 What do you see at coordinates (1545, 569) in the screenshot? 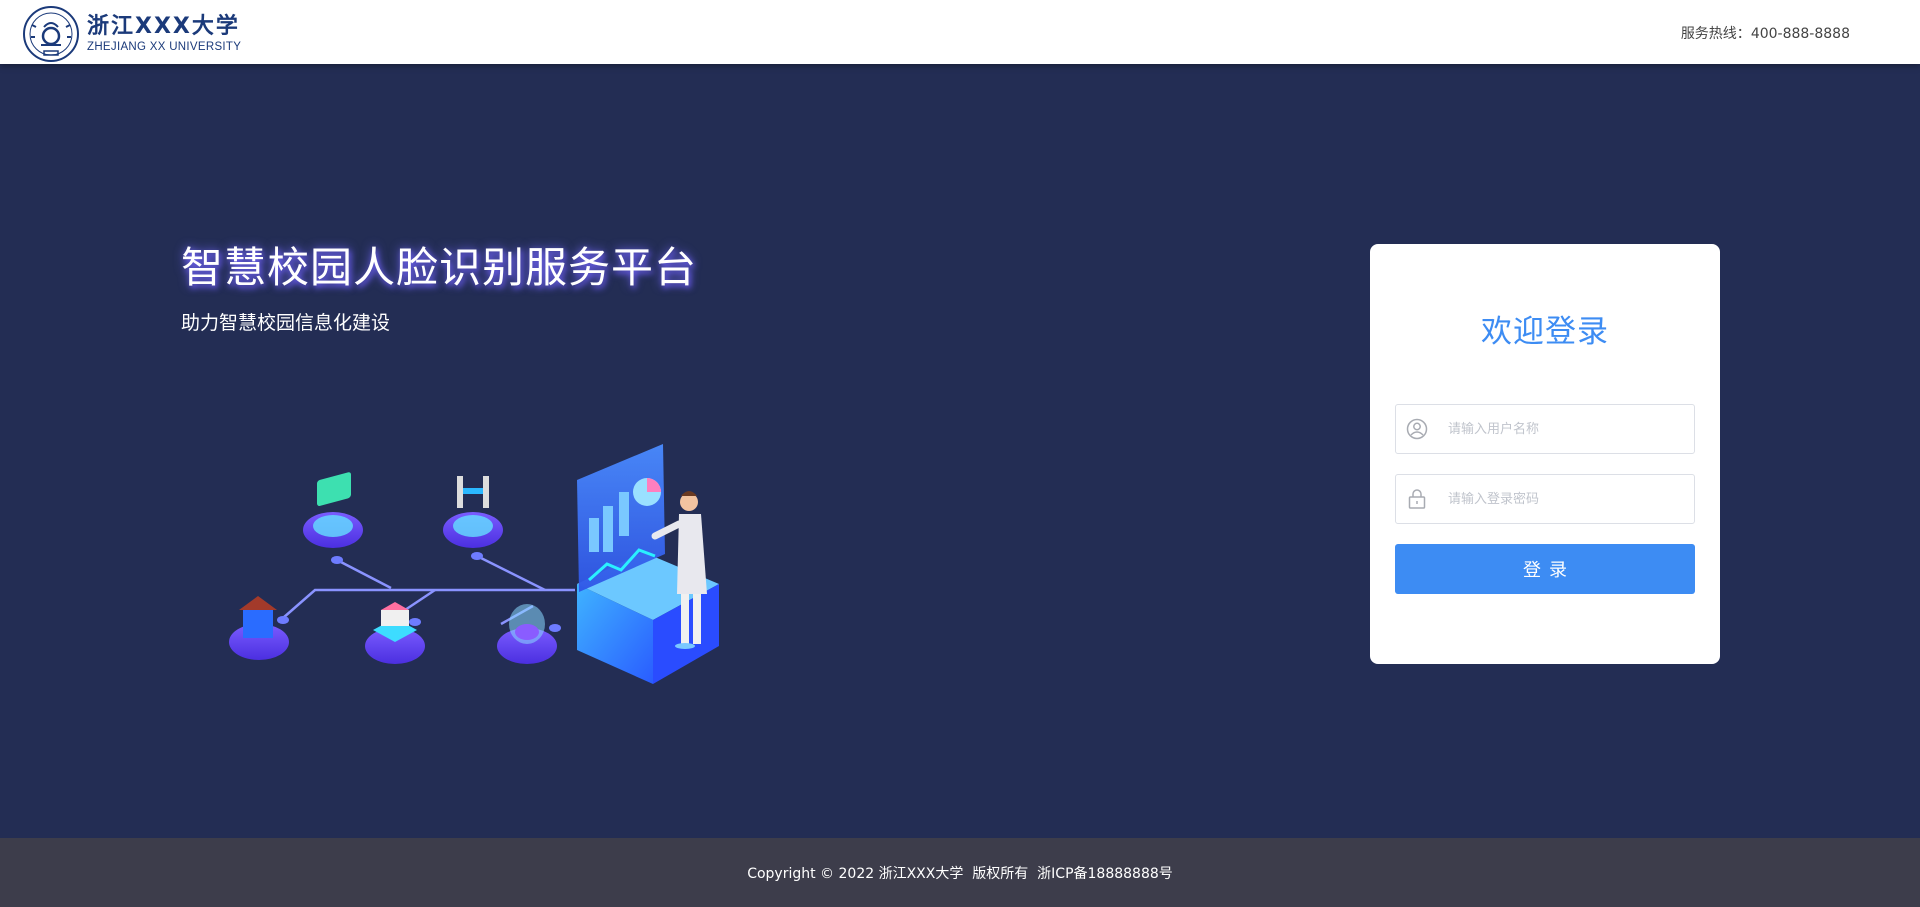
I see `login-button: 登录` at bounding box center [1545, 569].